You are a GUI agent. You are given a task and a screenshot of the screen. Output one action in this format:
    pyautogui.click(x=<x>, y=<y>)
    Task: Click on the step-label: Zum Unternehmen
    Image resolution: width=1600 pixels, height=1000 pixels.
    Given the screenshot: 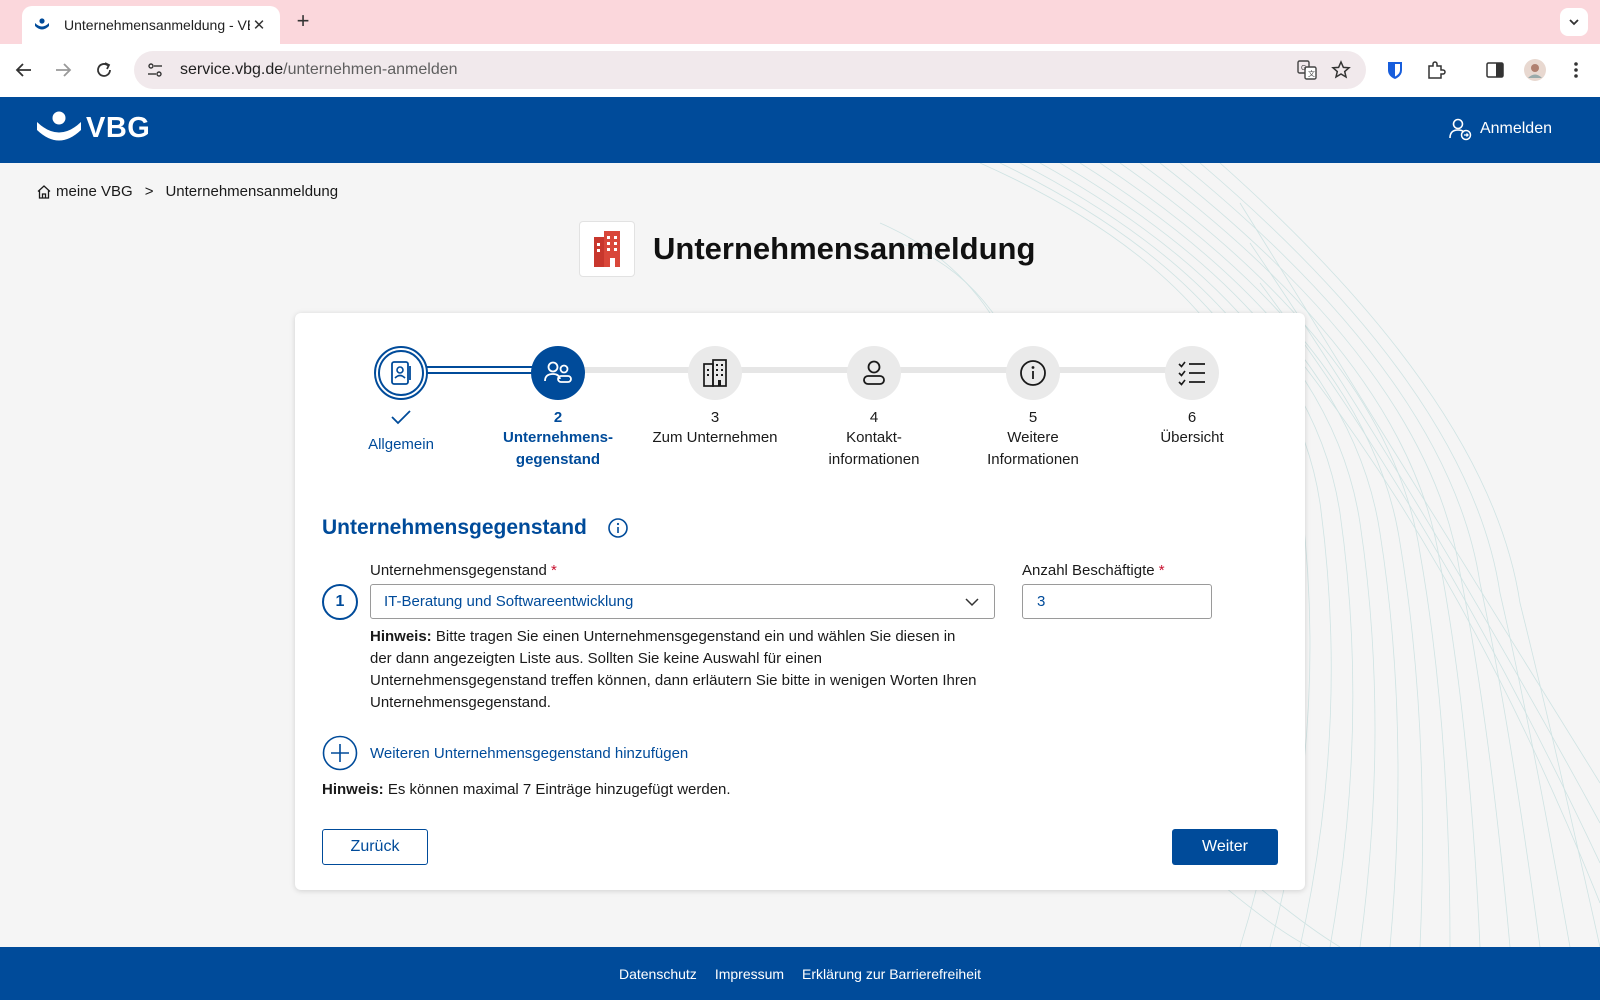 What is the action you would take?
    pyautogui.click(x=715, y=437)
    